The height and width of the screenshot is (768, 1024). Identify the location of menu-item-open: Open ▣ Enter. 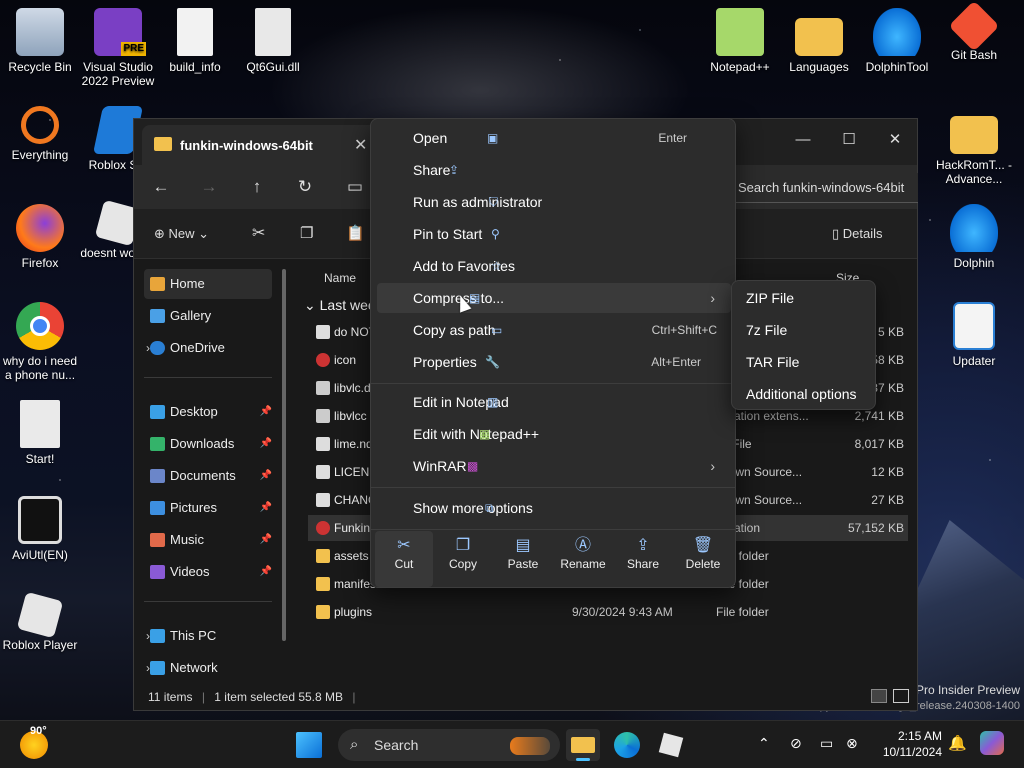
(554, 138).